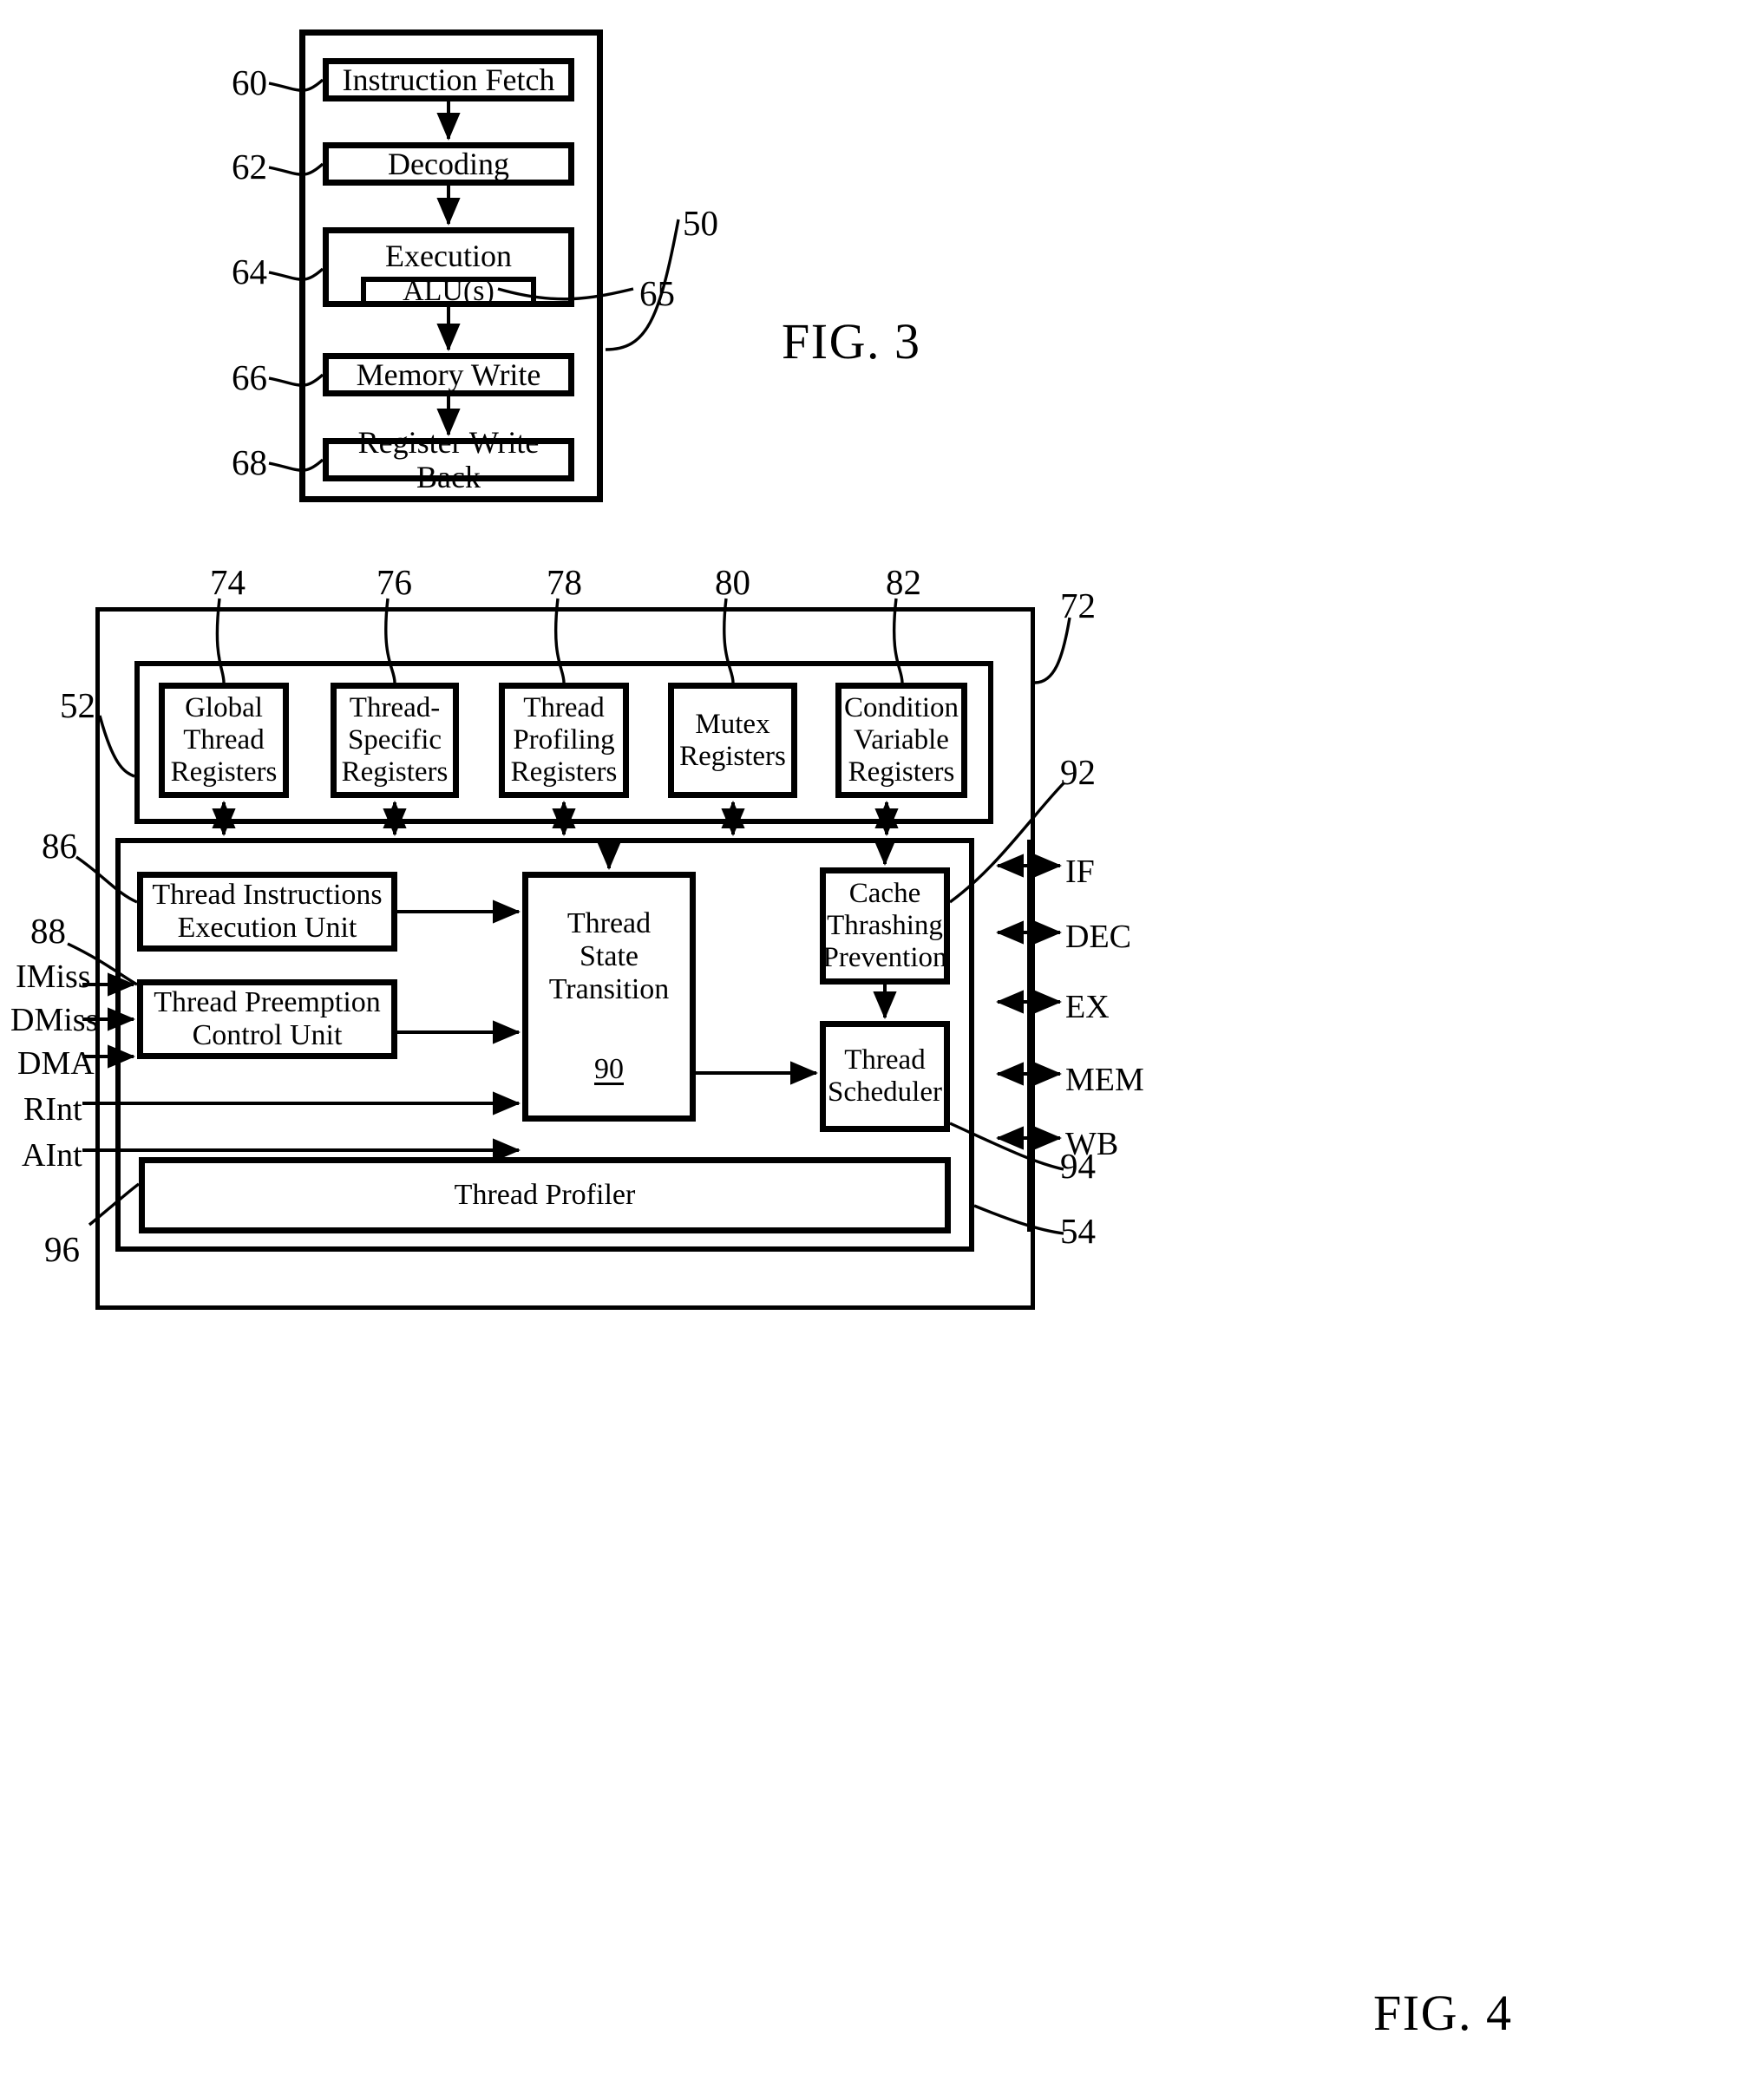  I want to click on reg-line: Specific, so click(394, 740).